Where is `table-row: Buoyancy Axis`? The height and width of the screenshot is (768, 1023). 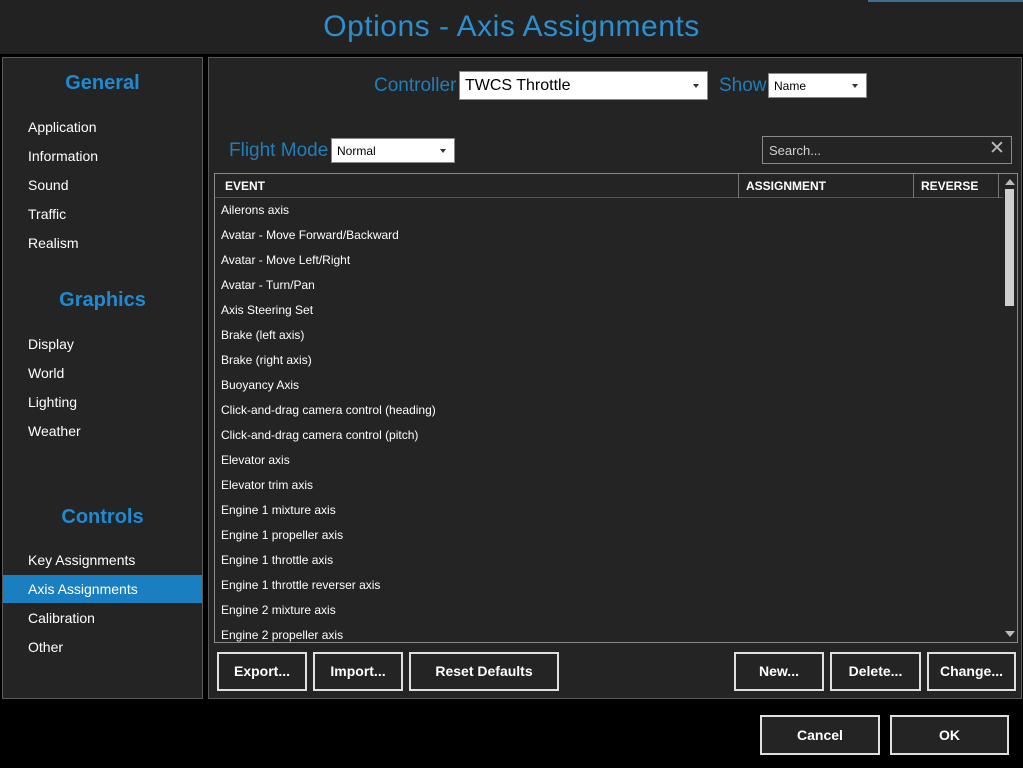
table-row: Buoyancy Axis is located at coordinates (609, 385).